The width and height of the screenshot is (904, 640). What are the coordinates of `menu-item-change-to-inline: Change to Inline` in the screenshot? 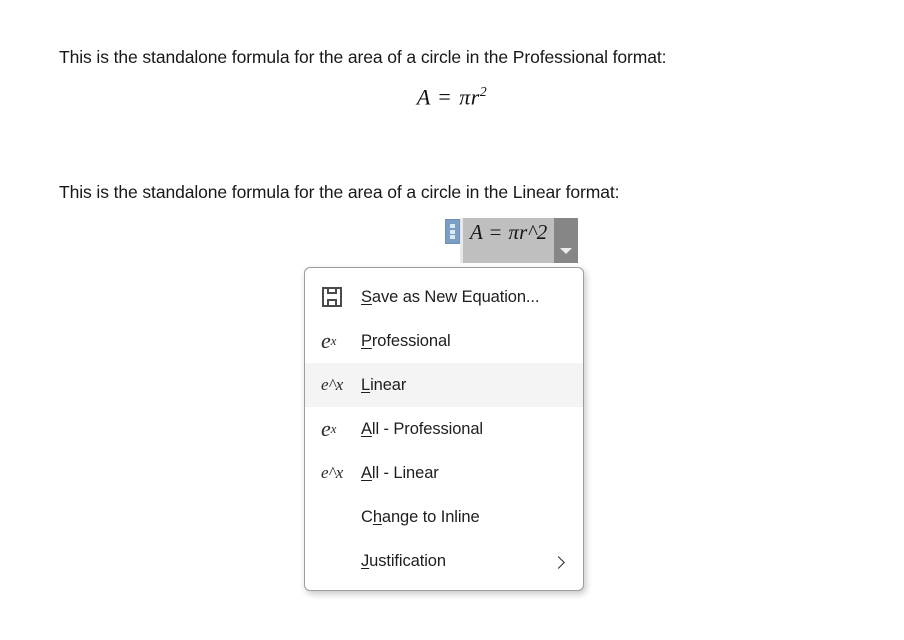 It's located at (444, 517).